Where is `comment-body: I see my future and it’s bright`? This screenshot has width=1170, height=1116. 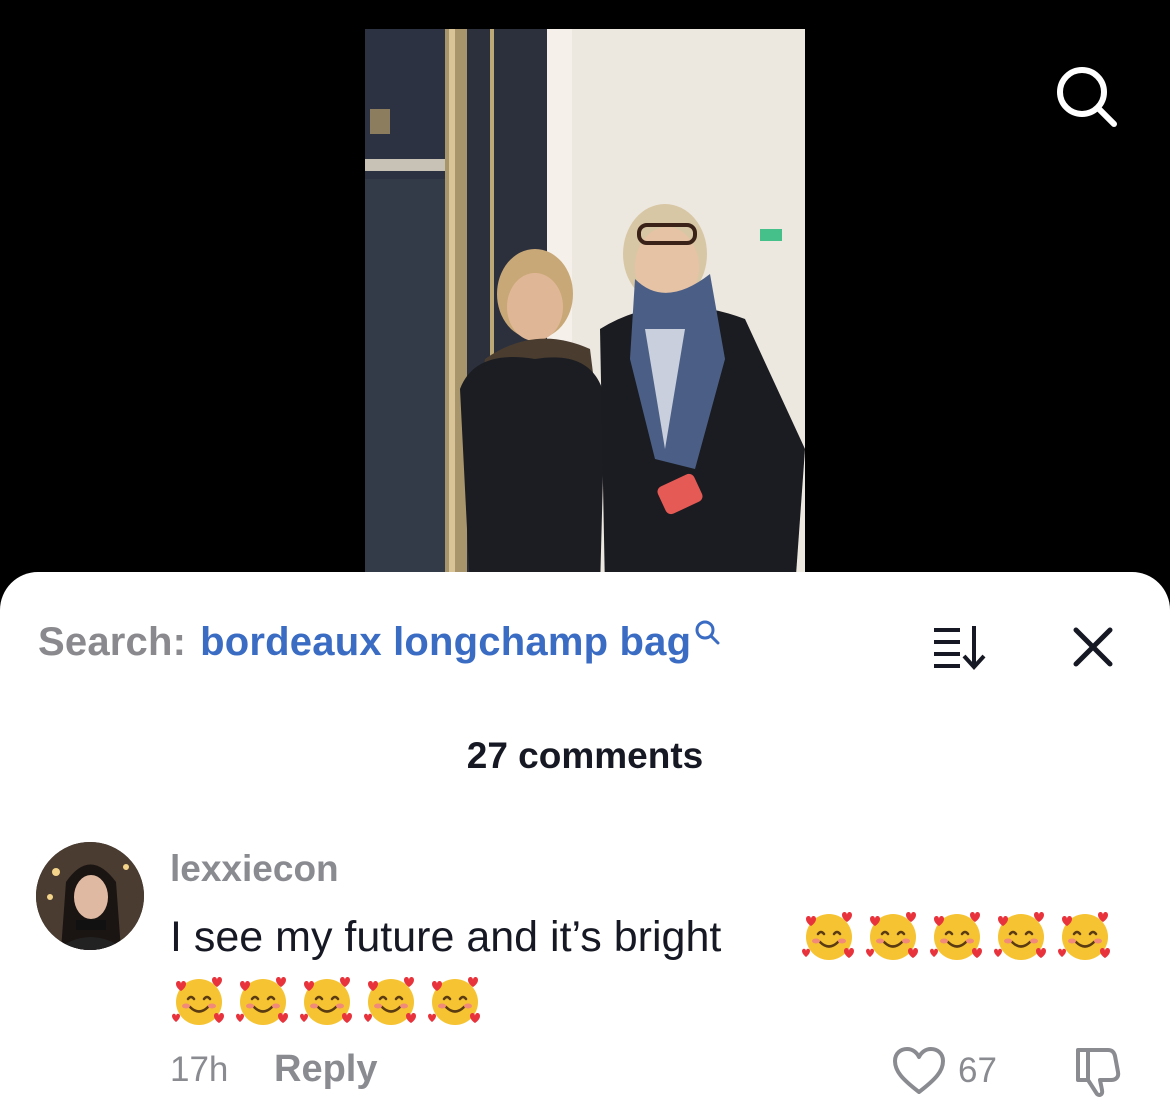
comment-body: I see my future and it’s bright is located at coordinates (446, 937).